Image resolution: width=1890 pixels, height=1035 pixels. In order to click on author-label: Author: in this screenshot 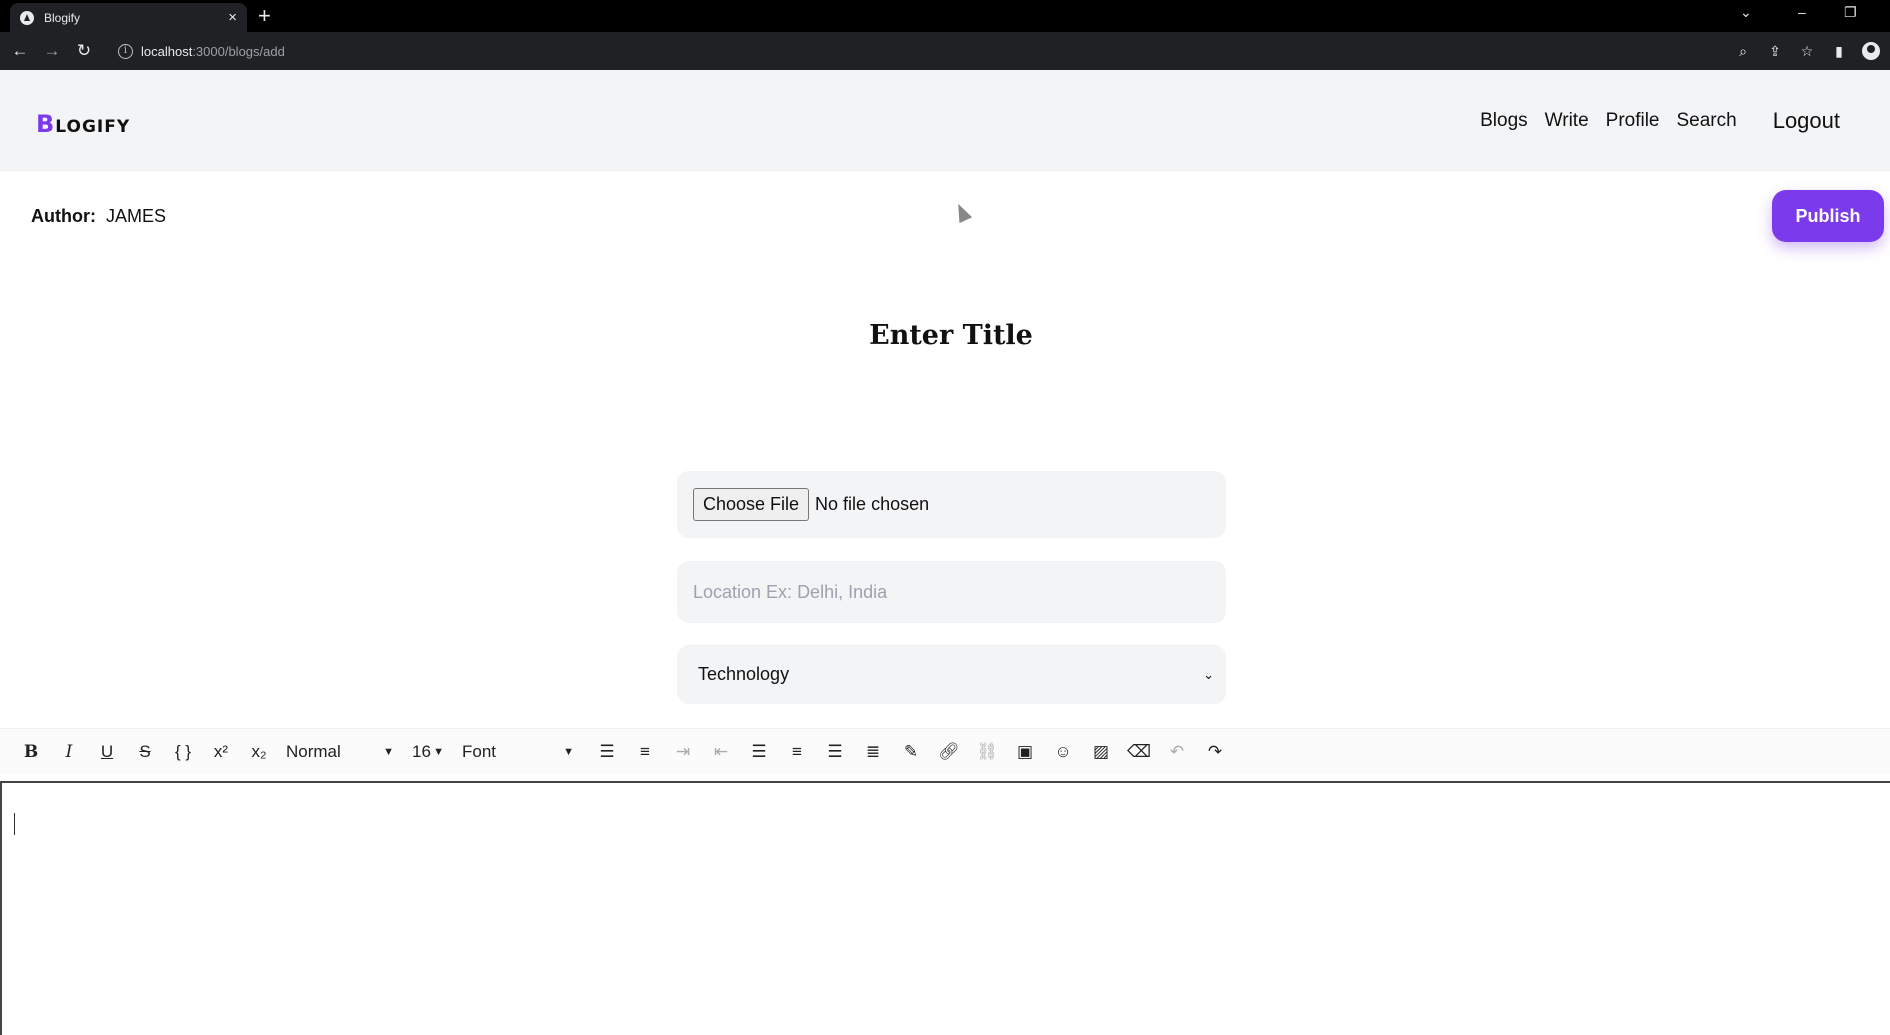, I will do `click(63, 216)`.